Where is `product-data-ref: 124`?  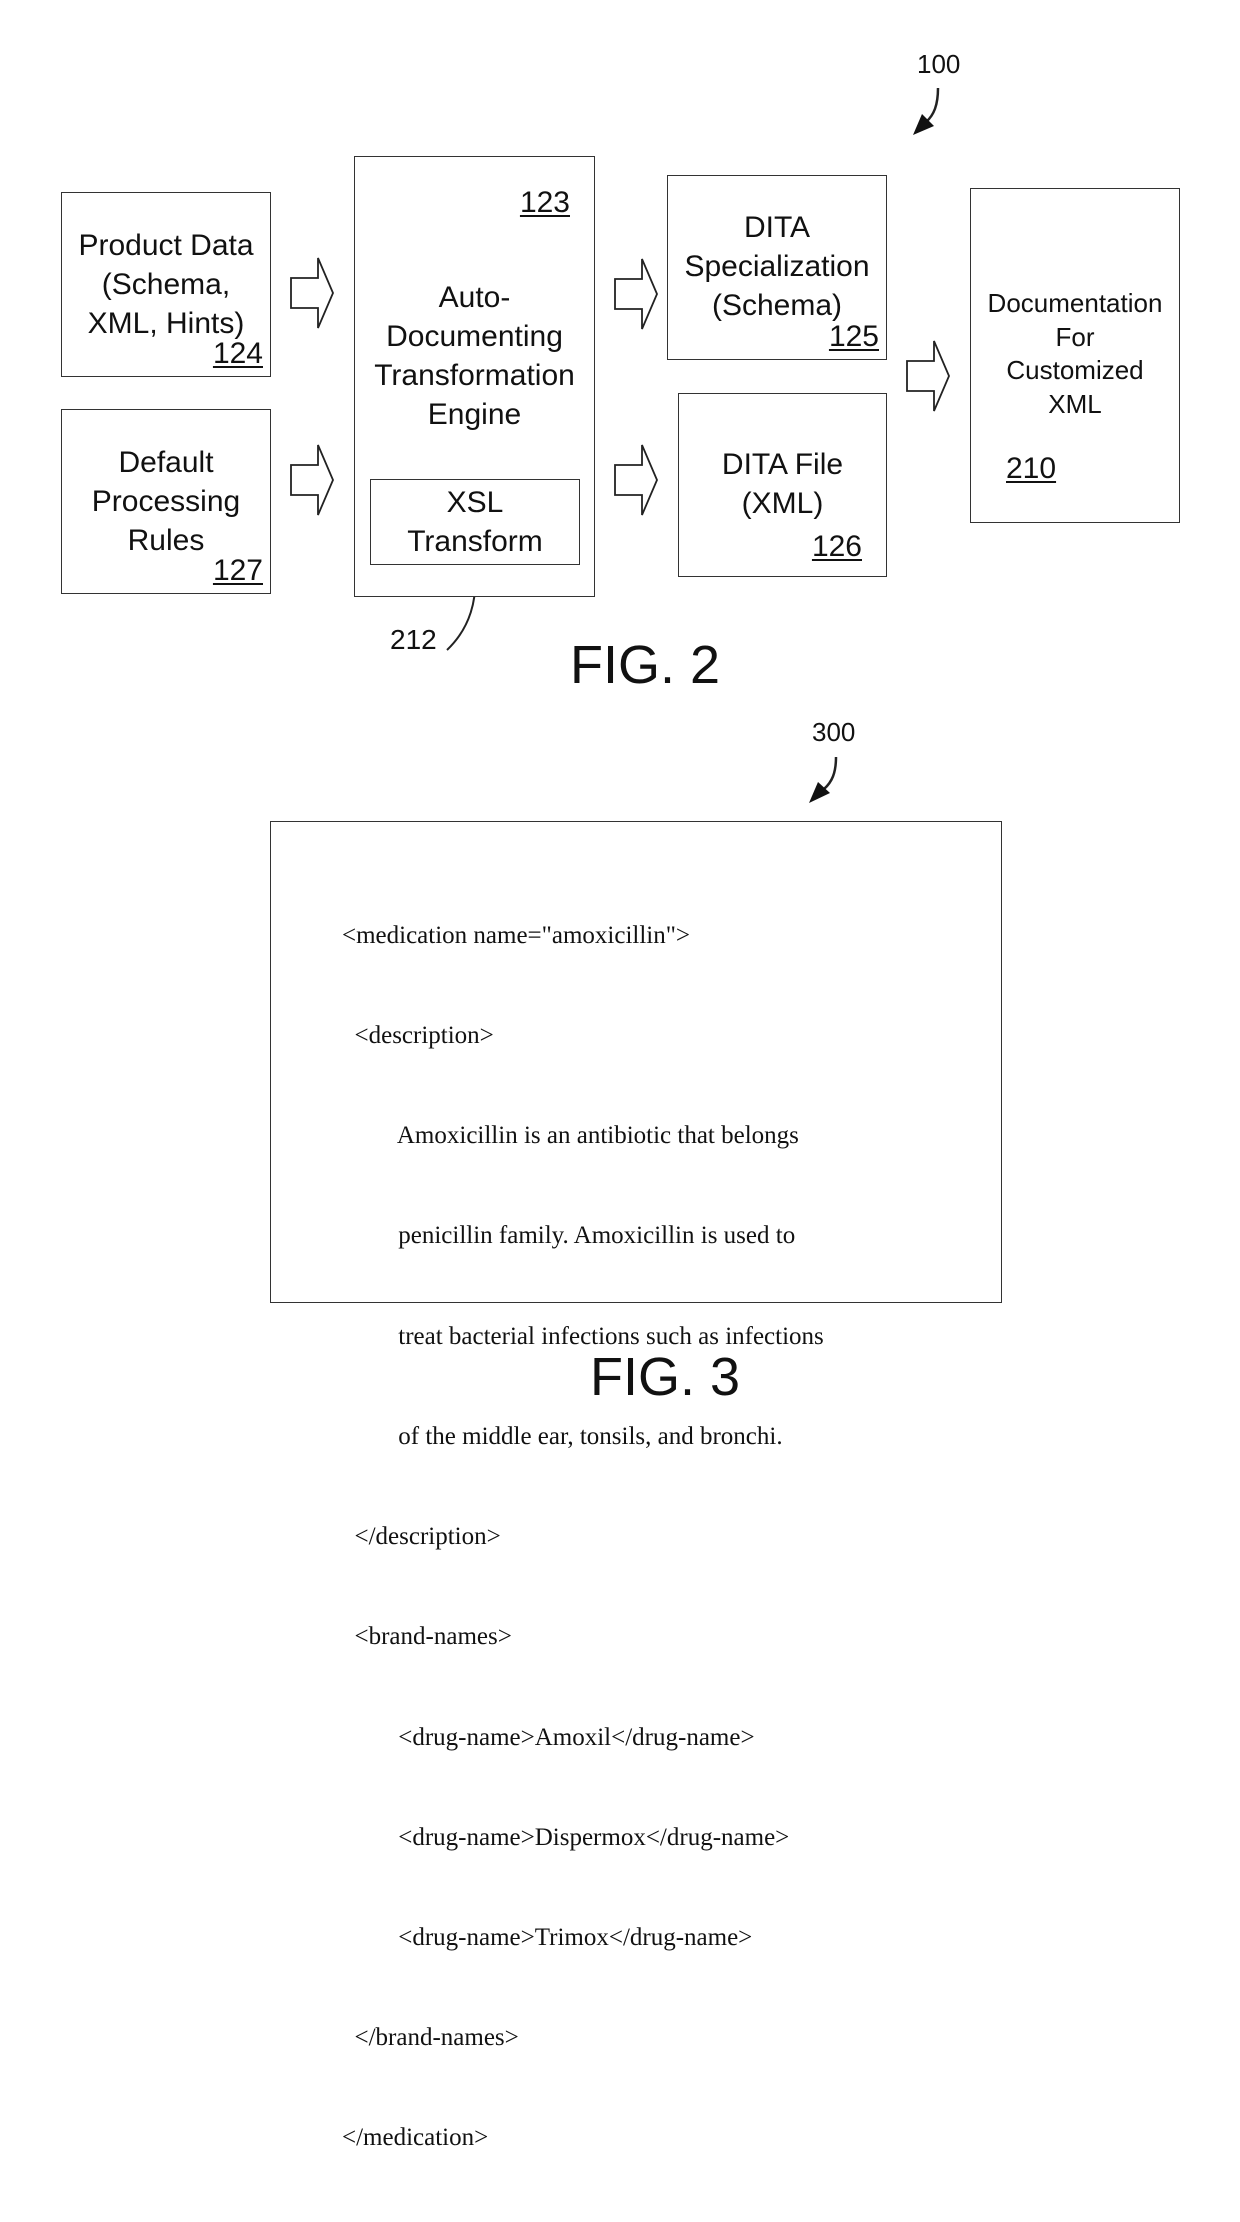 product-data-ref: 124 is located at coordinates (237, 353).